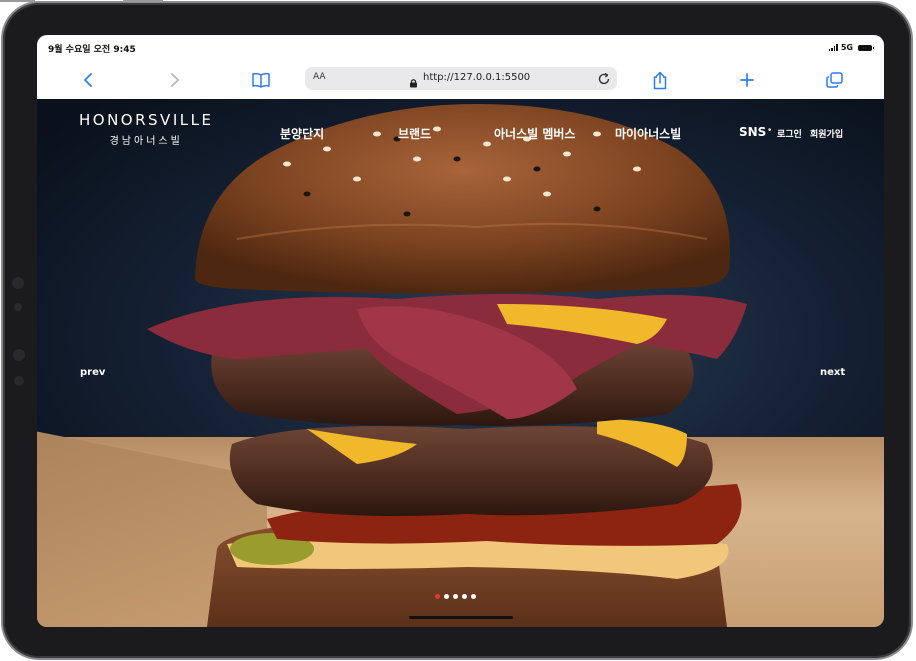 The height and width of the screenshot is (661, 916). What do you see at coordinates (92, 372) in the screenshot?
I see `prev-button: prev` at bounding box center [92, 372].